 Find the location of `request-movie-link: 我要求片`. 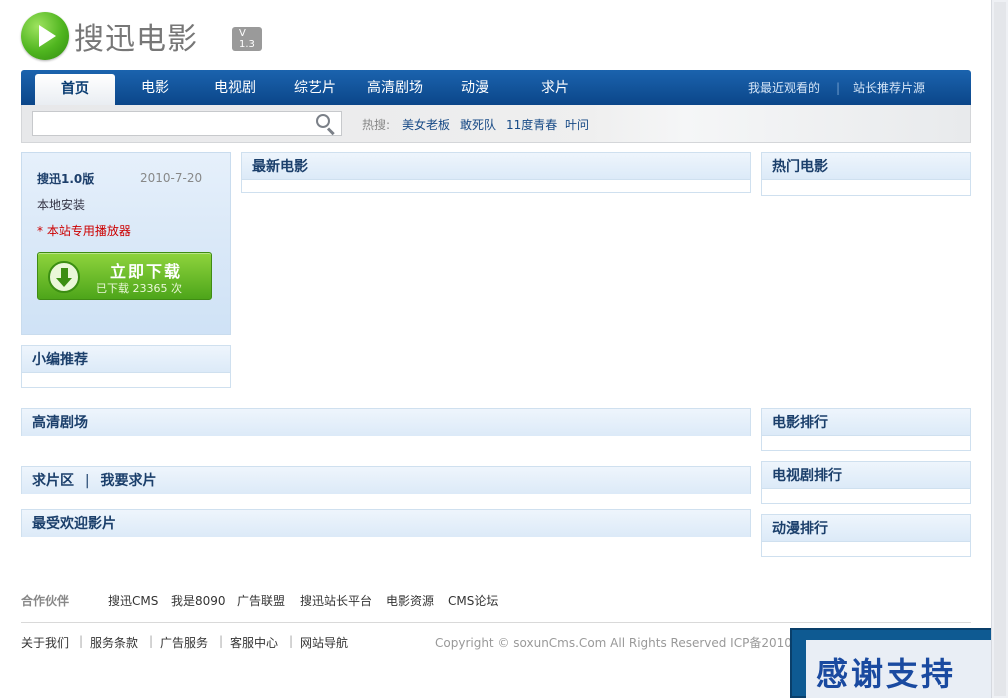

request-movie-link: 我要求片 is located at coordinates (128, 481).